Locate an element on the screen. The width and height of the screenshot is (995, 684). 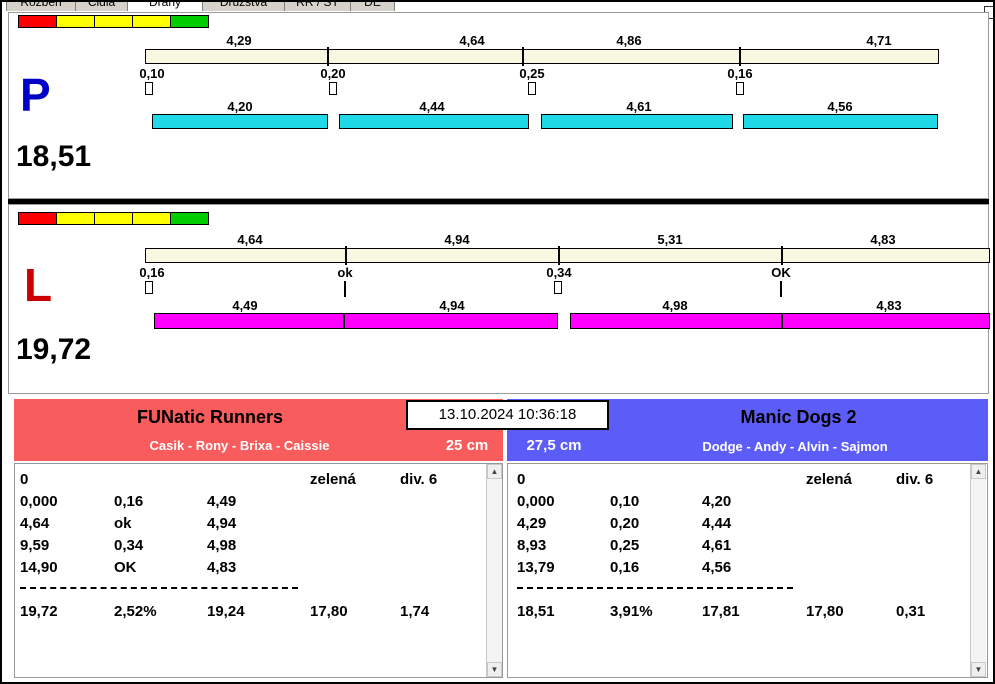
tab-cidla: Čidla is located at coordinates (101, 6).